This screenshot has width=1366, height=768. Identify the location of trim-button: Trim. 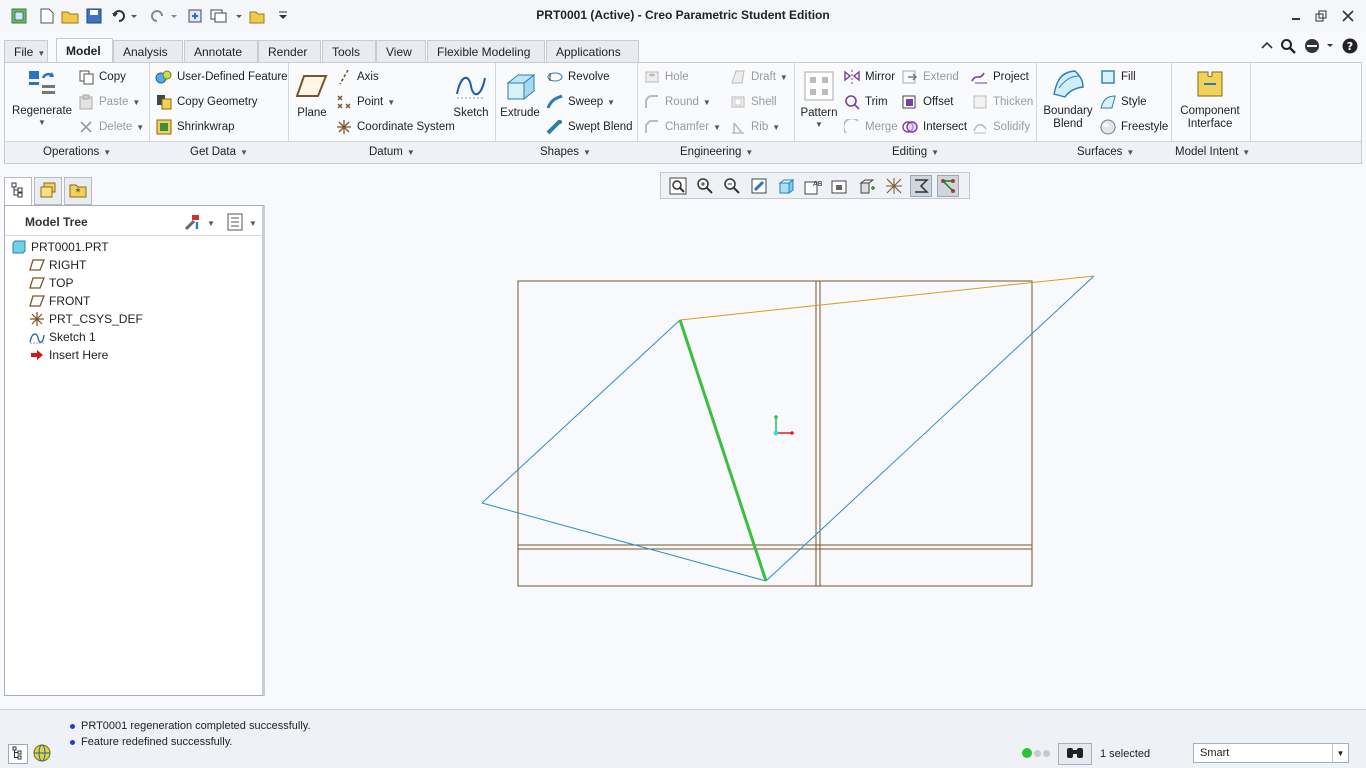
(865, 102).